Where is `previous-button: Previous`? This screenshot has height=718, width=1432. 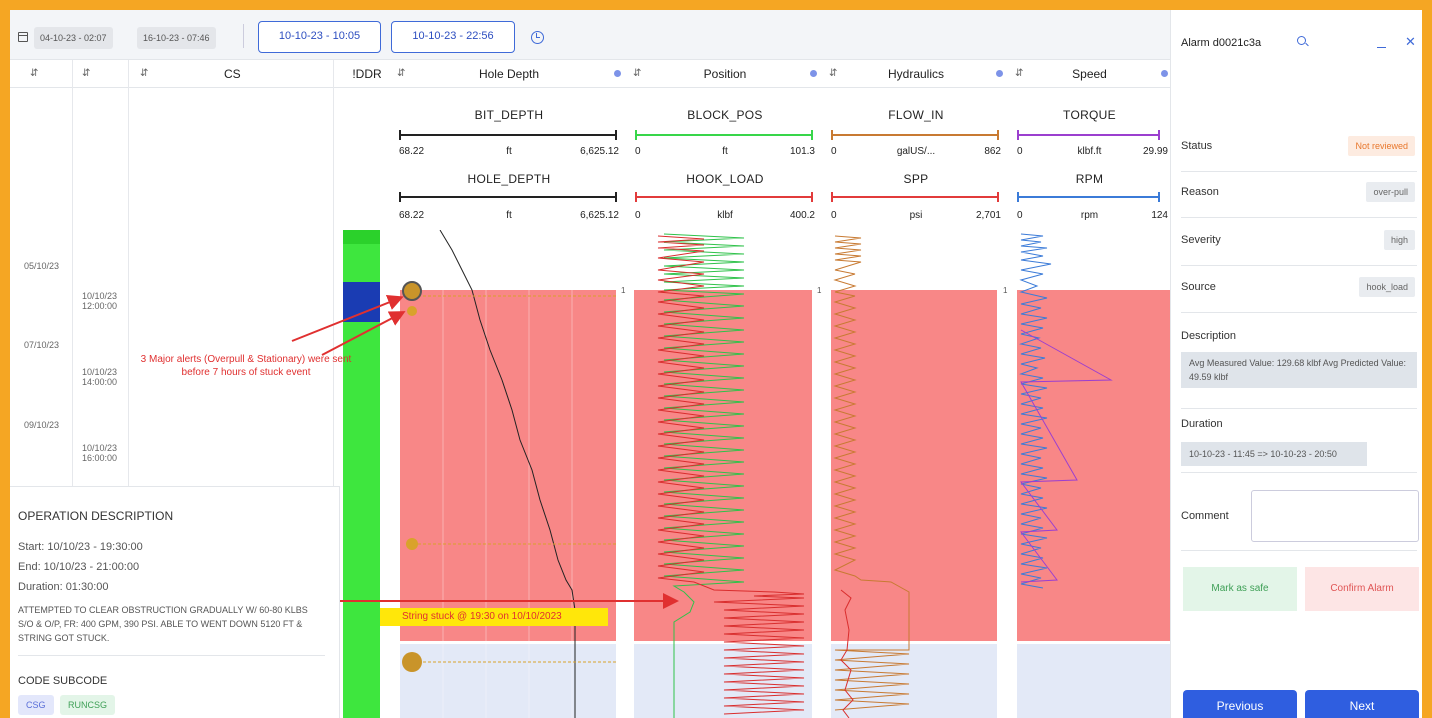
previous-button: Previous is located at coordinates (1240, 704).